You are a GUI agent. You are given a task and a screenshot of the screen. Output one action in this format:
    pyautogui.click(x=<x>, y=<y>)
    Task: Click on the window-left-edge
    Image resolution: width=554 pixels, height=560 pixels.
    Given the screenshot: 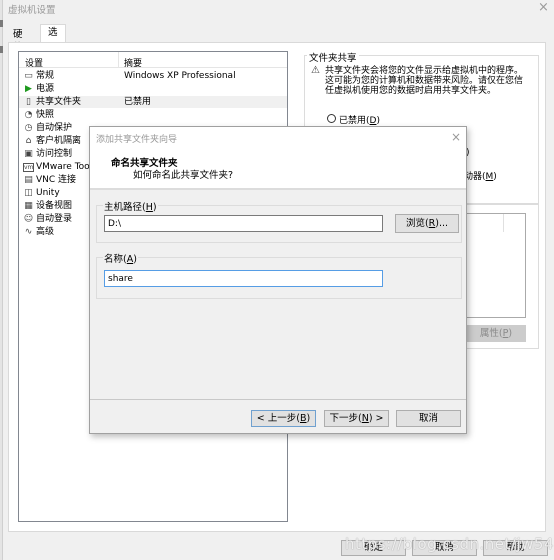 What is the action you would take?
    pyautogui.click(x=1, y=280)
    